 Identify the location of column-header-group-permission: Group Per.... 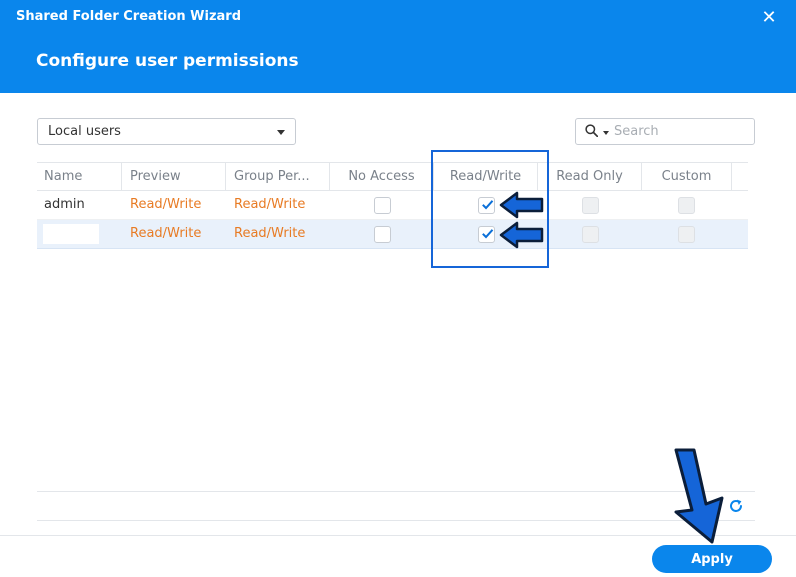
(278, 176).